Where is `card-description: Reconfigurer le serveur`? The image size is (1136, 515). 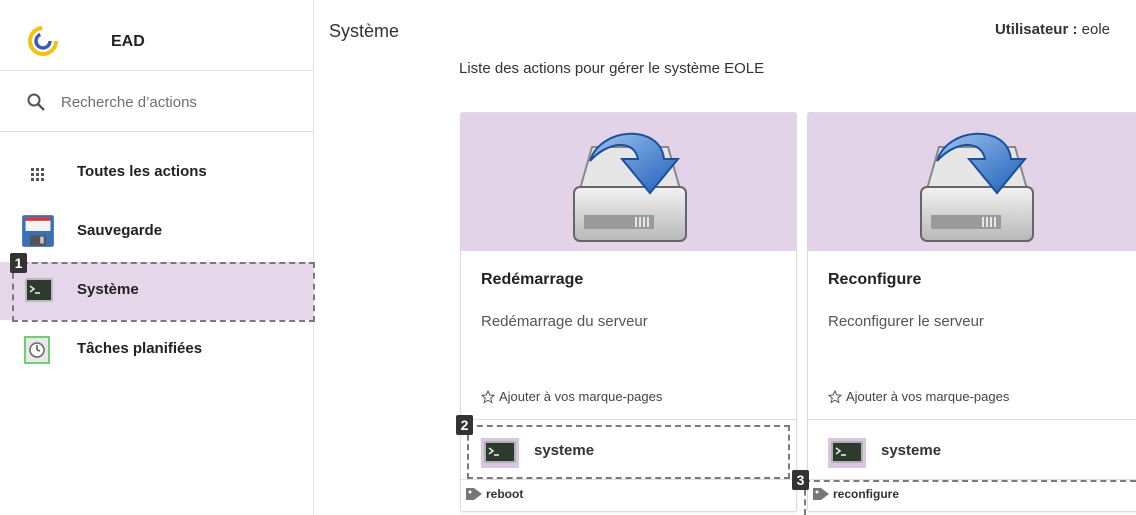 card-description: Reconfigurer le serveur is located at coordinates (906, 321).